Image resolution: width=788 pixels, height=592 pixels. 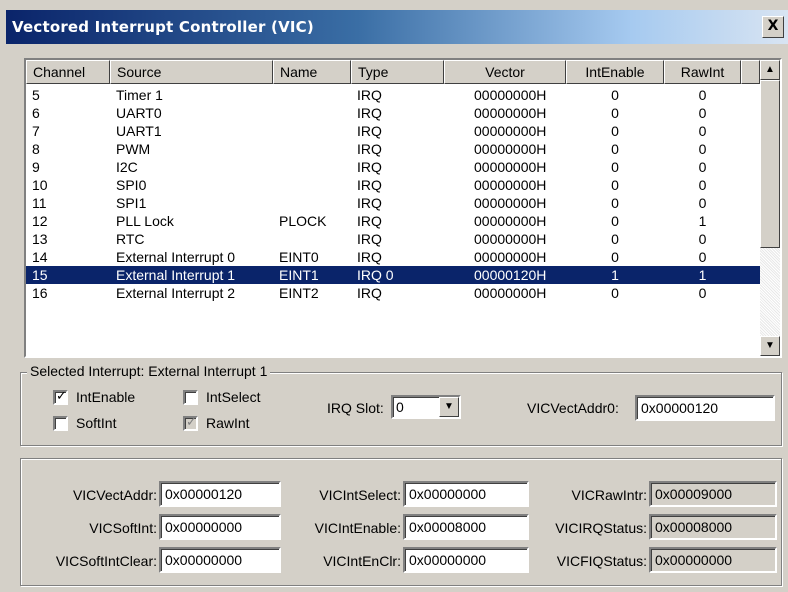 I want to click on column-header-intenable: IntEnable, so click(x=615, y=72).